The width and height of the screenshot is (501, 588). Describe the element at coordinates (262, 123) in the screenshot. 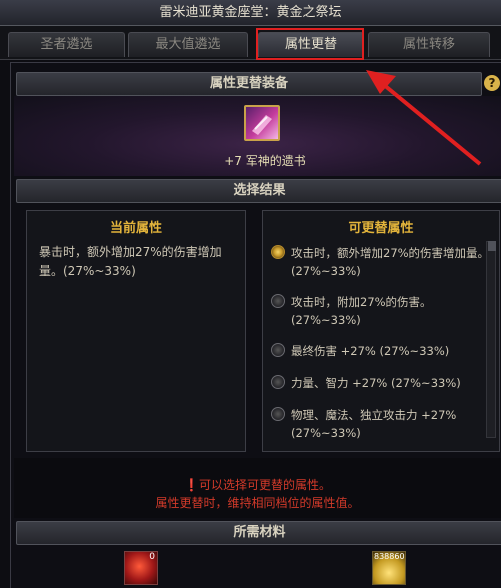

I see `book-icon` at that location.